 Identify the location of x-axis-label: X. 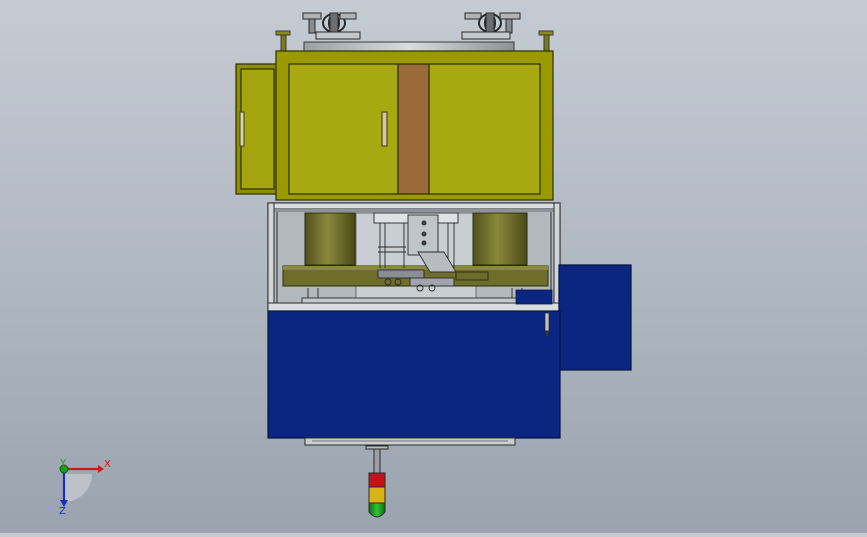
(107, 464).